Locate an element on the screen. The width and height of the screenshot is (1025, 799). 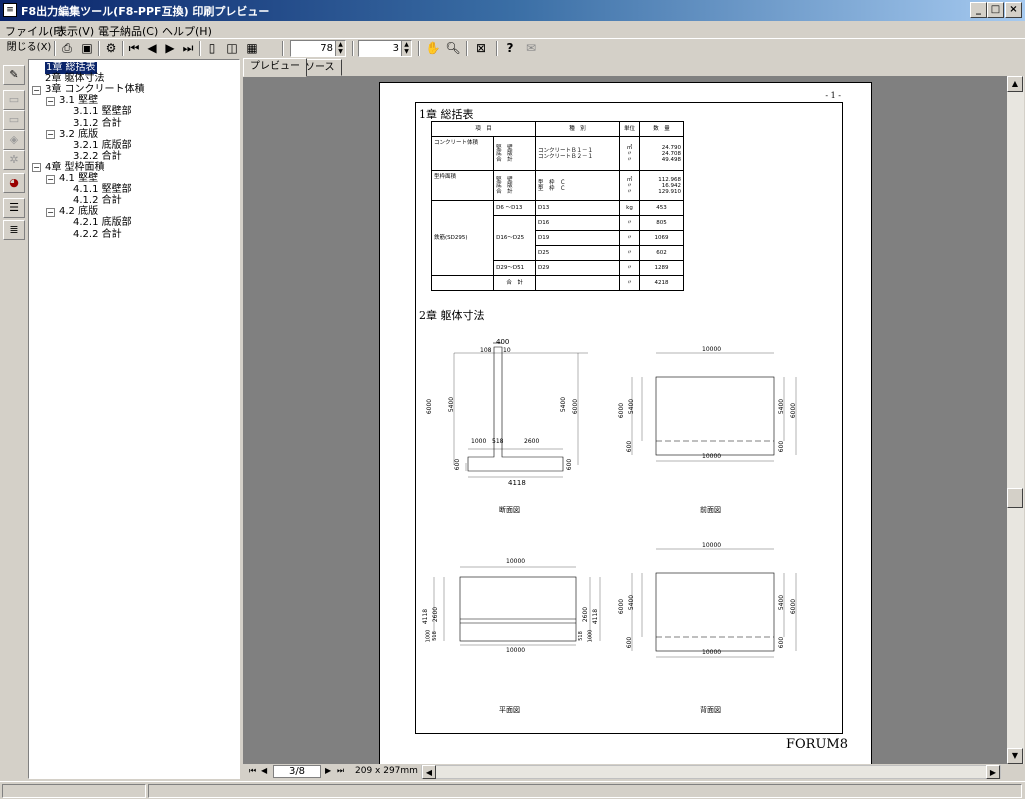
settings-icon: ⚙ is located at coordinates (111, 48).